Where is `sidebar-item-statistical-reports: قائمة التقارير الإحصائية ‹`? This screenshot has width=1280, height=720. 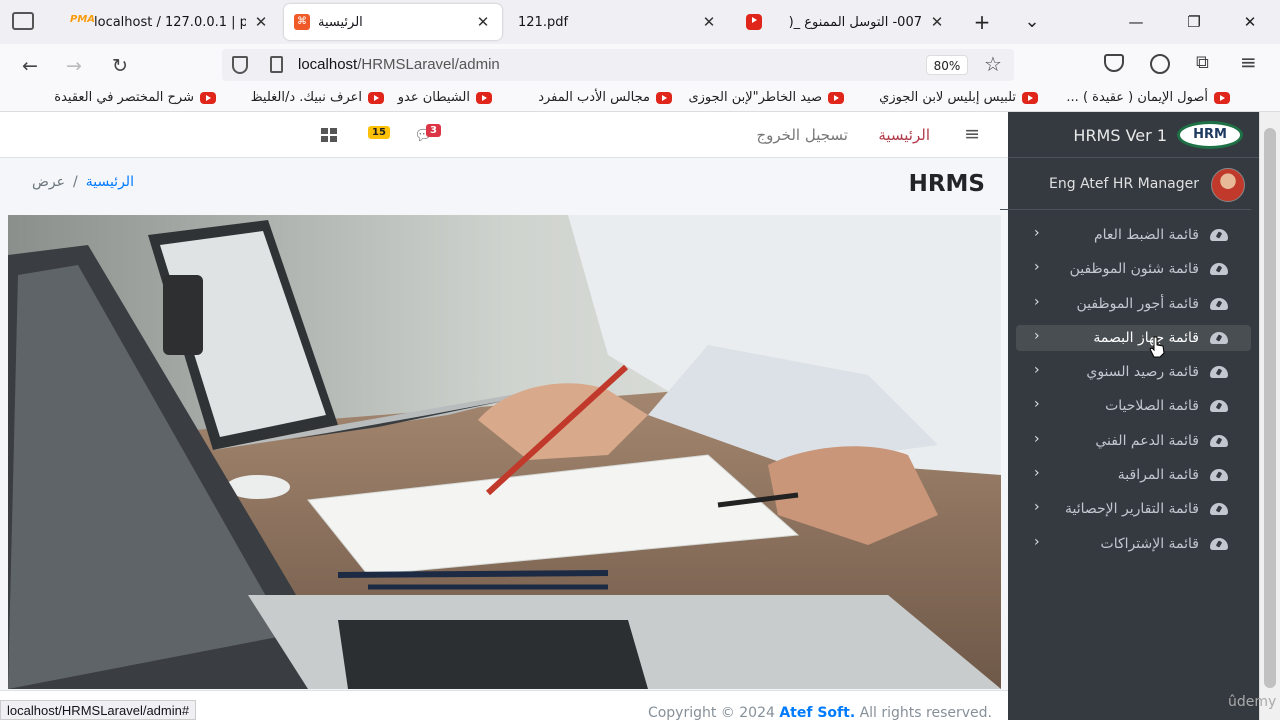
sidebar-item-statistical-reports: قائمة التقارير الإحصائية ‹ is located at coordinates (1133, 509).